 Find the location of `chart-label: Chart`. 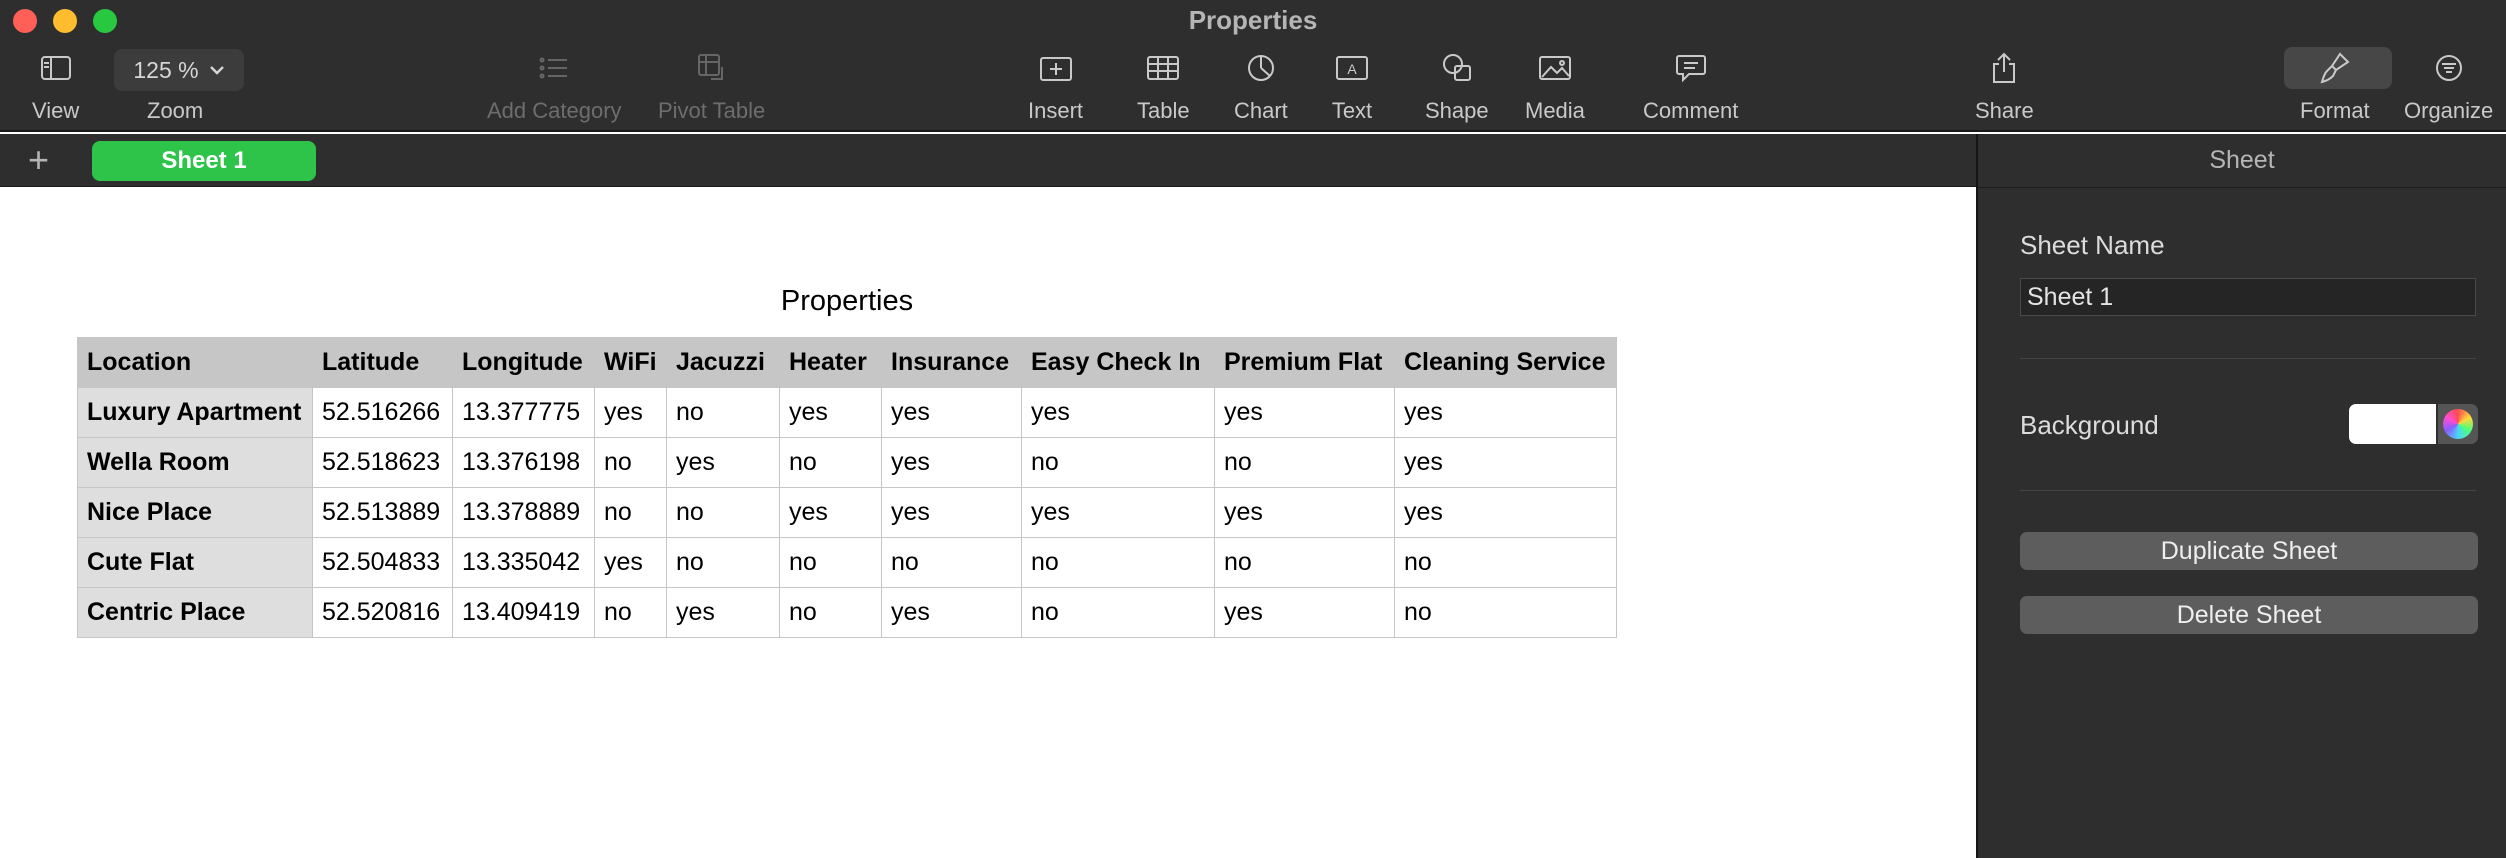

chart-label: Chart is located at coordinates (1261, 110).